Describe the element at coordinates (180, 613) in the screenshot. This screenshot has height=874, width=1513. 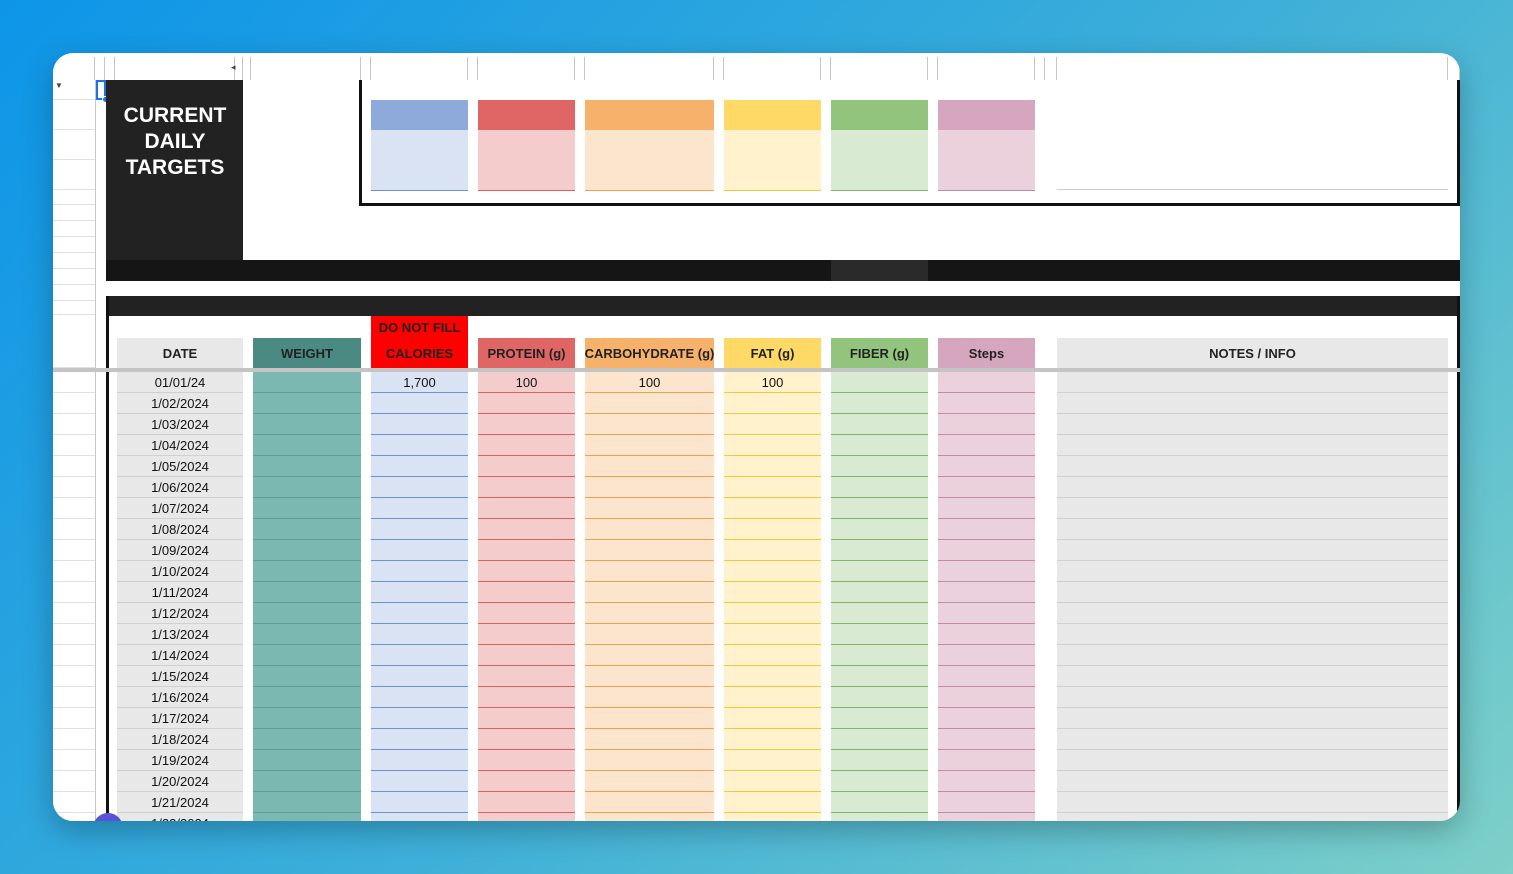
I see `cell-date: 1/12/2024` at that location.